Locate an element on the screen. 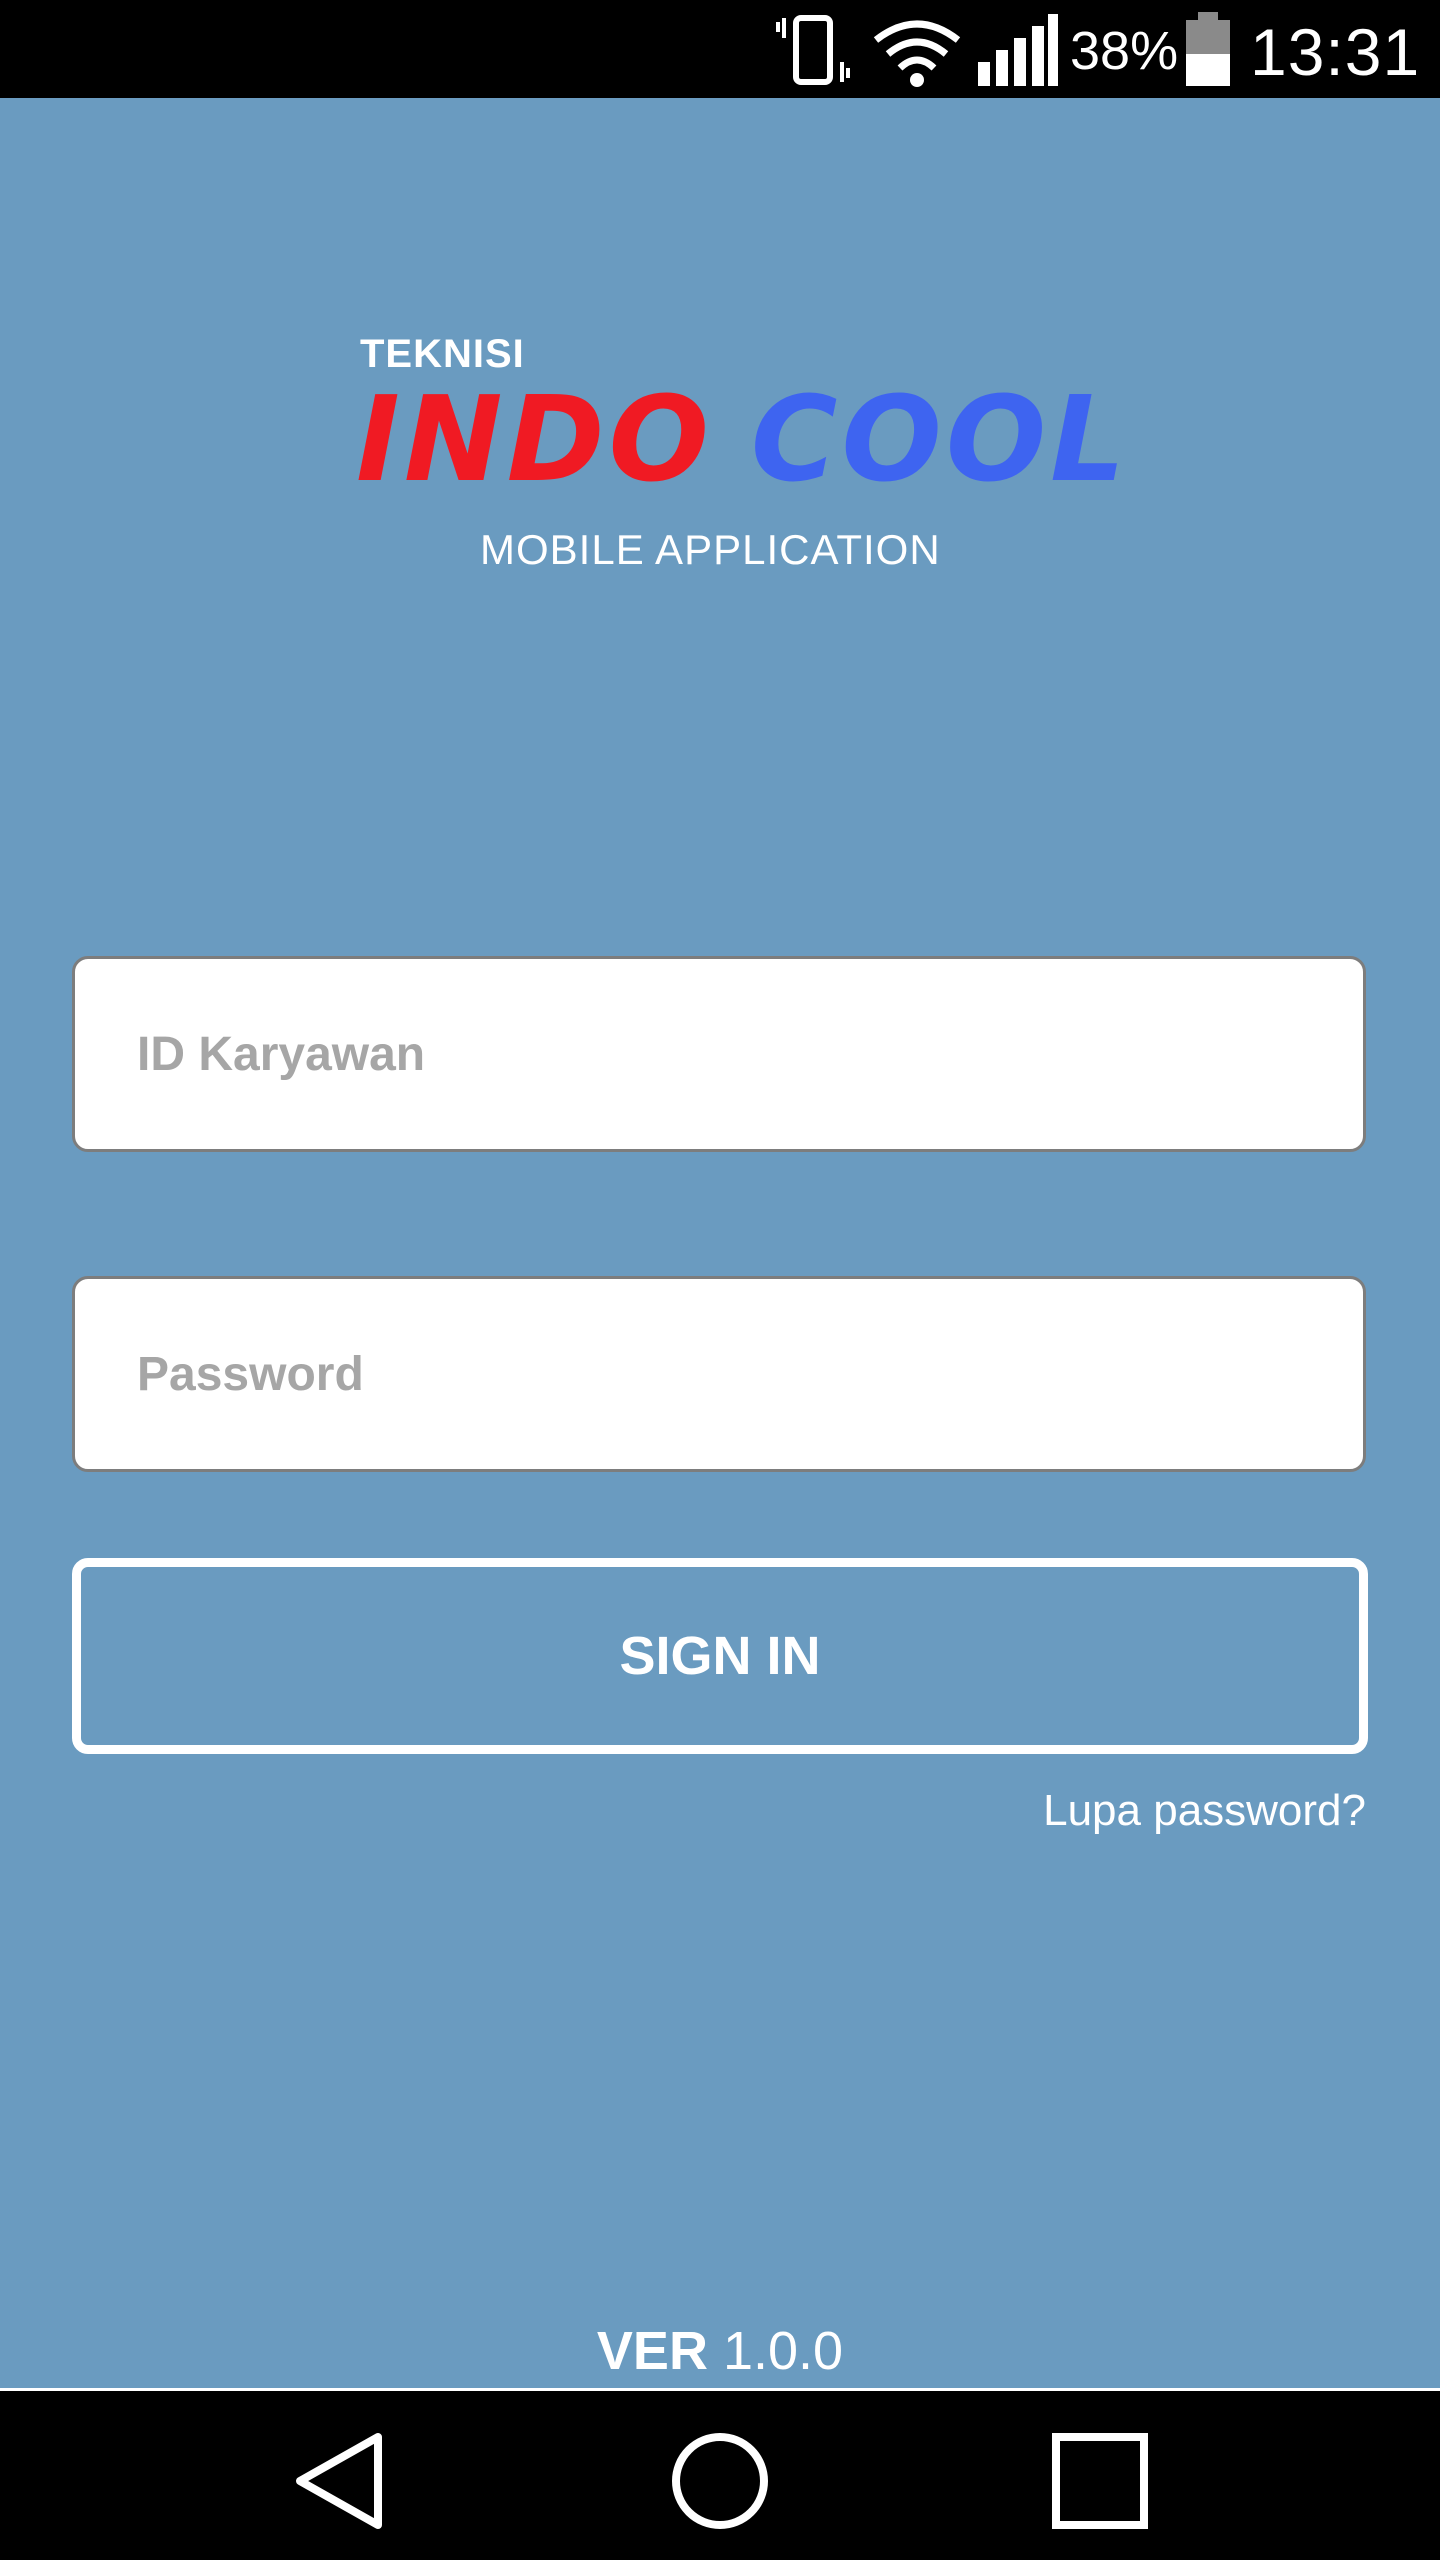 The width and height of the screenshot is (1440, 2560). recent-apps-icon is located at coordinates (1100, 2481).